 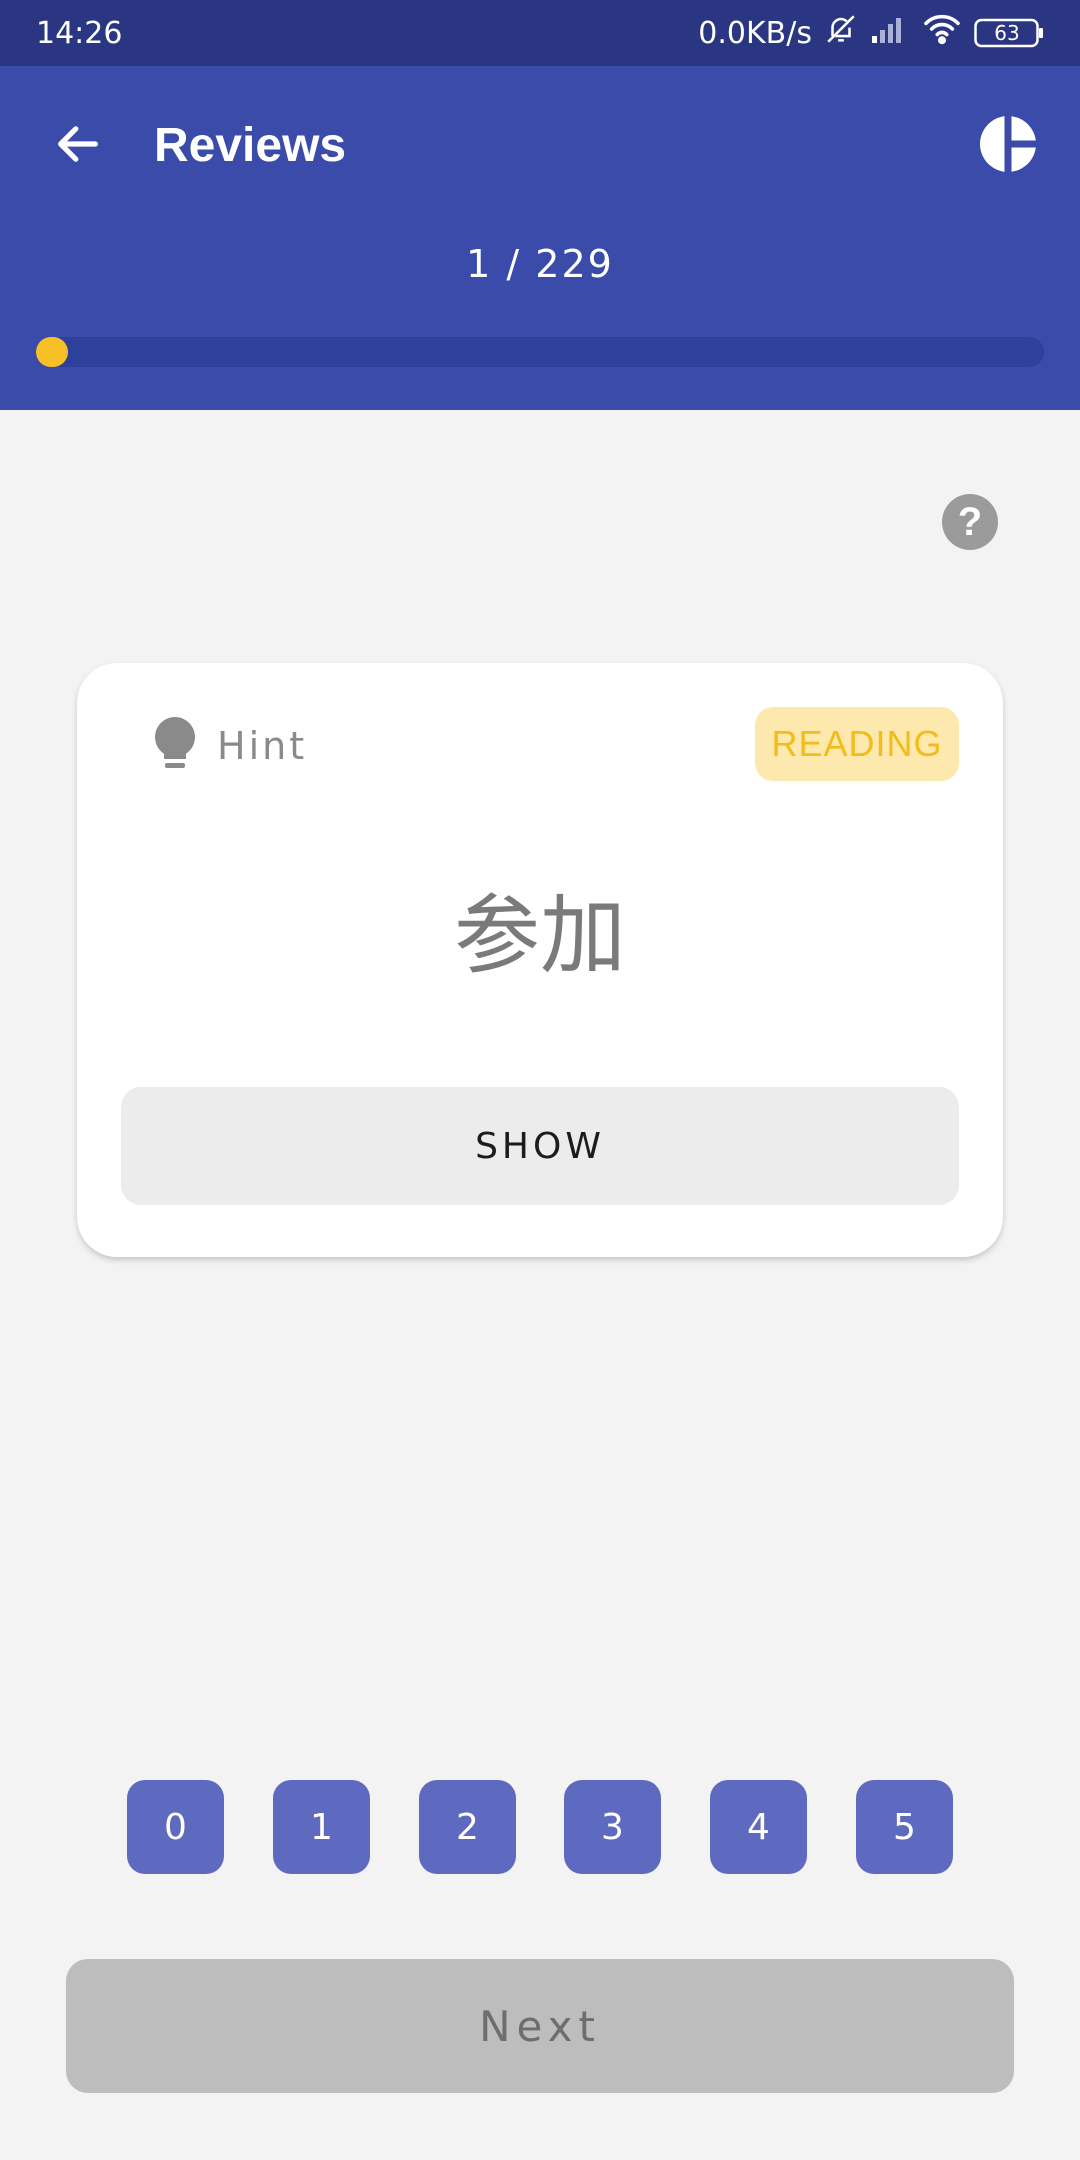 I want to click on status-icons: 0.0KB/s 63, so click(x=871, y=33).